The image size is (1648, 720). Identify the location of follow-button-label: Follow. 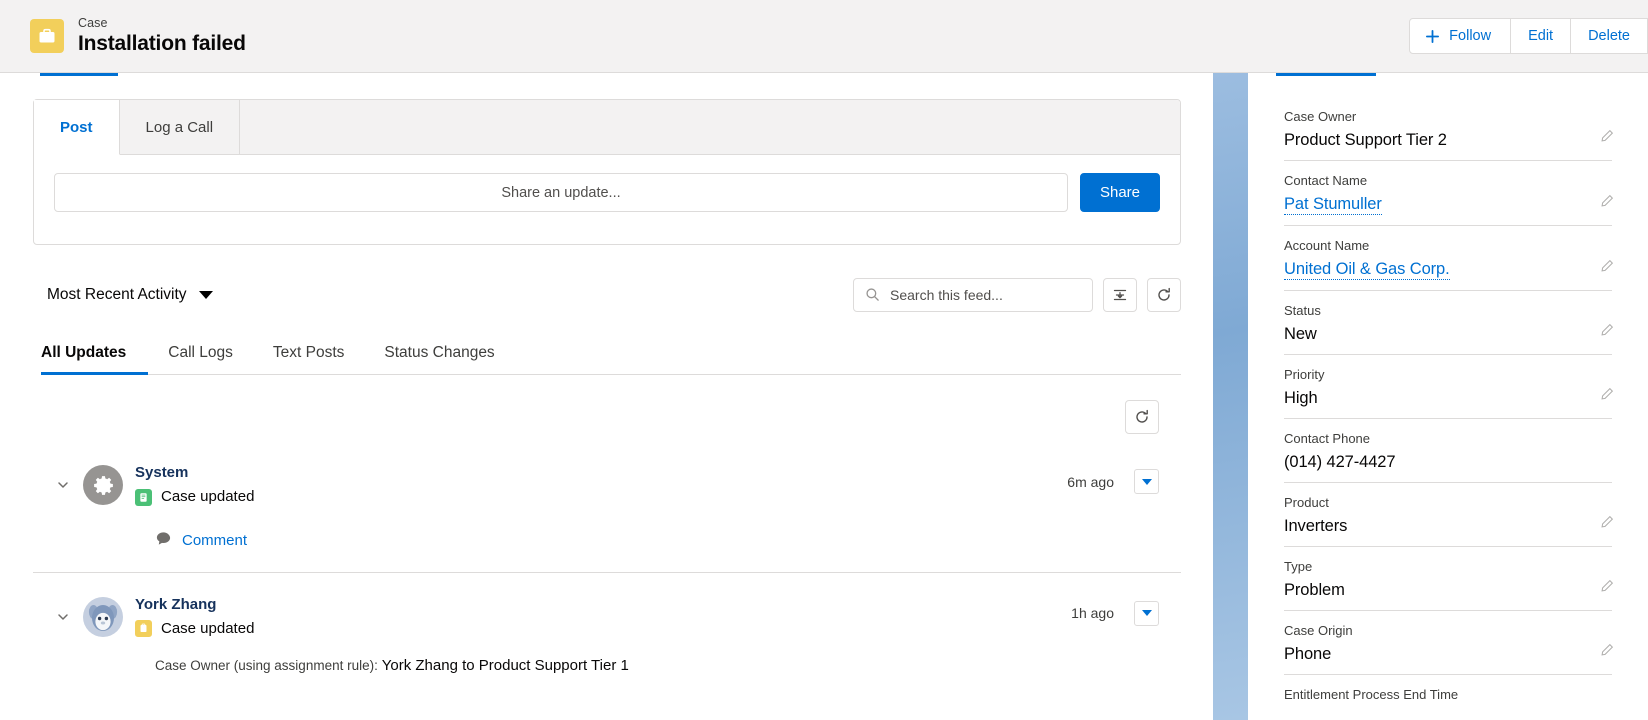
(1470, 36).